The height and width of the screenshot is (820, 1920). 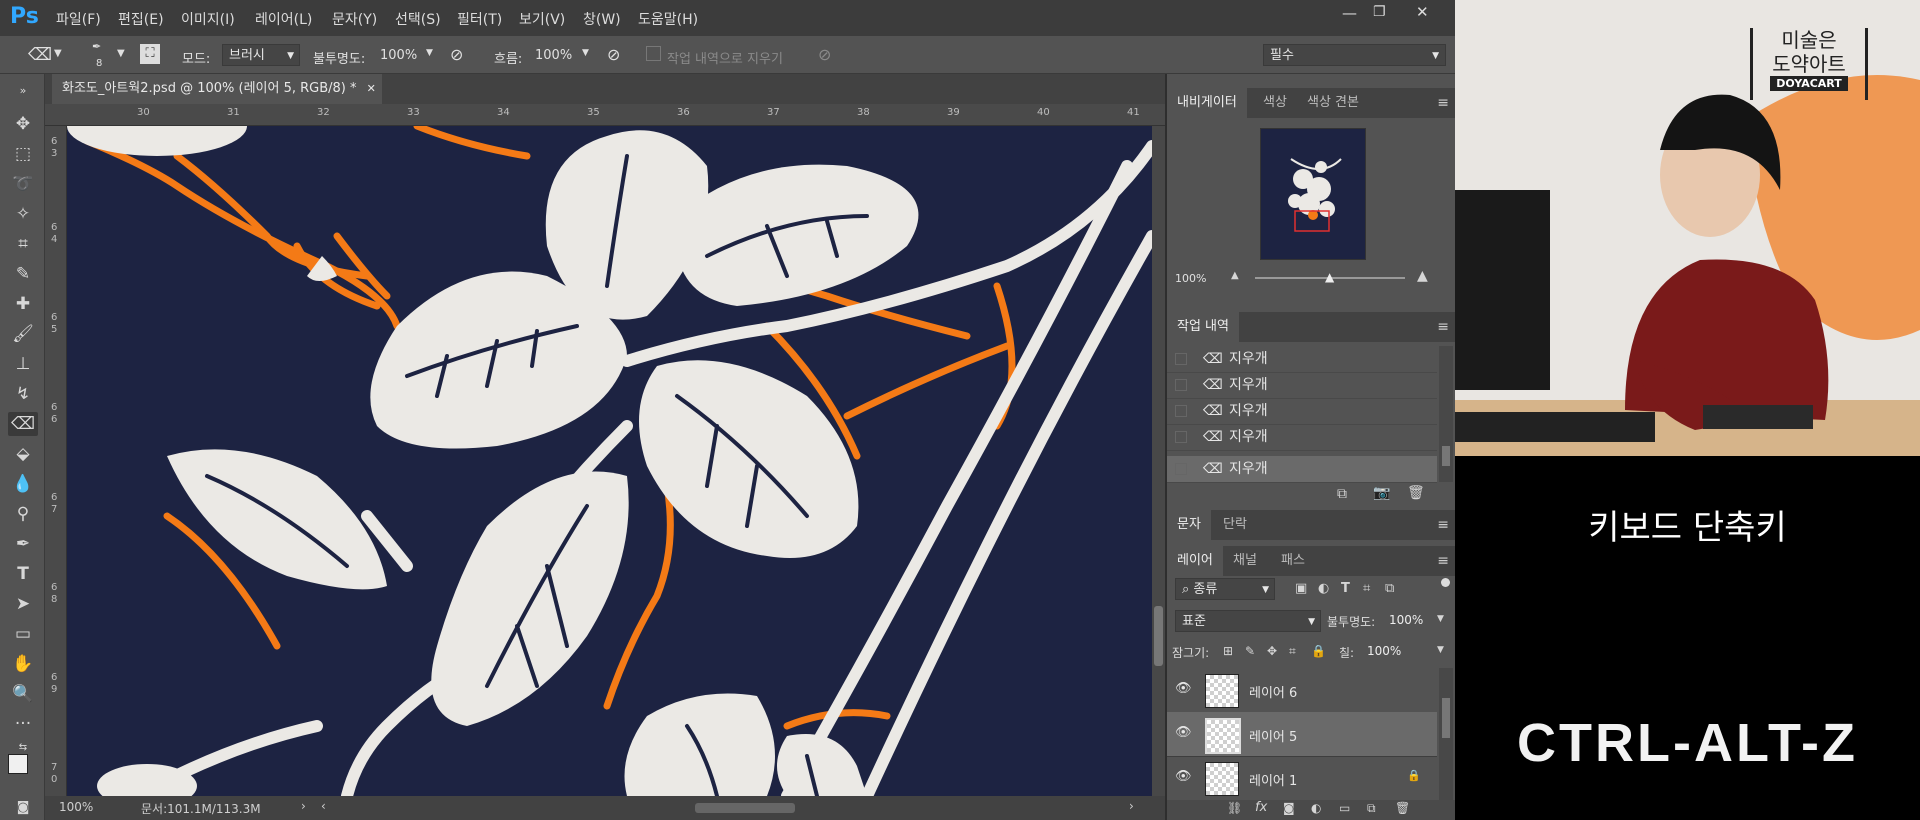 I want to click on menu-layer: 레이어(L), so click(x=283, y=19).